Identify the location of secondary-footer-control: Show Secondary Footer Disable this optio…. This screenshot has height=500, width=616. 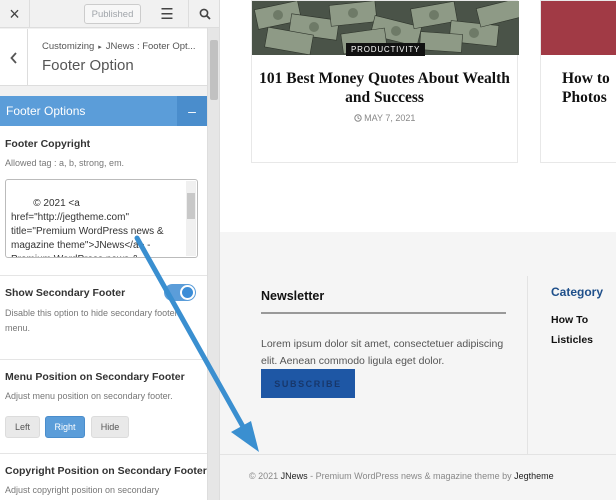
(103, 318).